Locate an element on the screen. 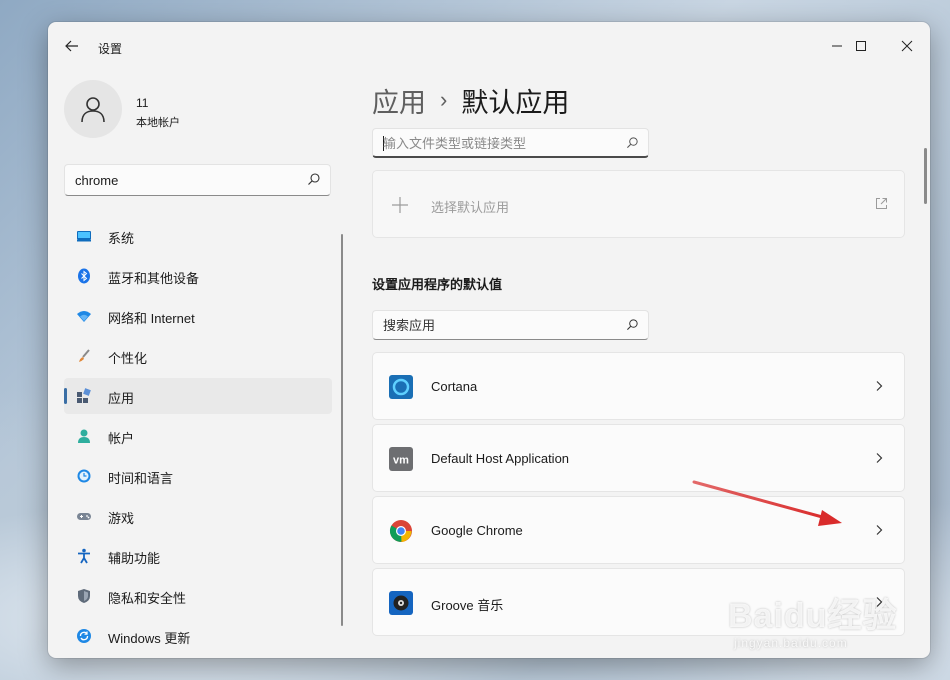  sidebar-item-label: 帐户 is located at coordinates (121, 438).